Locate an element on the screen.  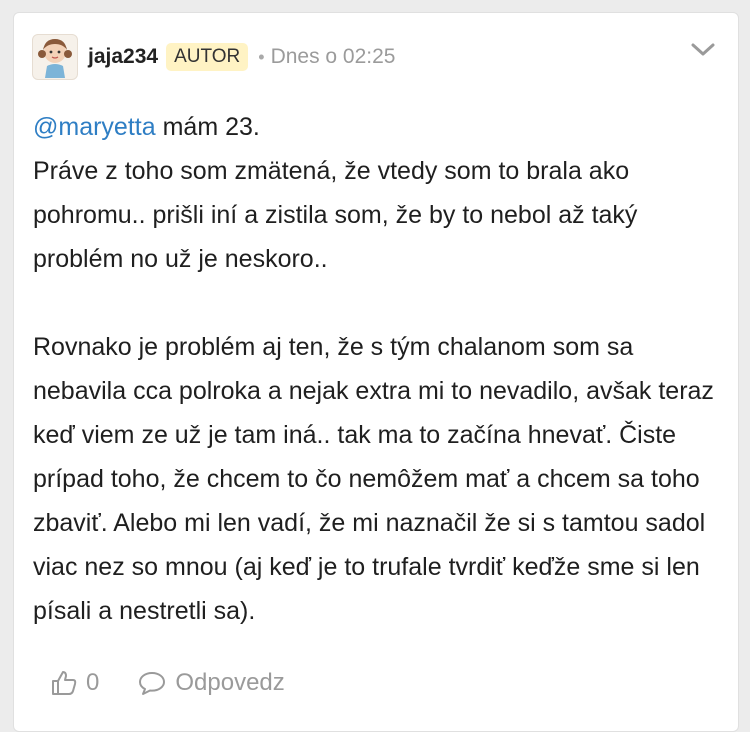
reply-button: Odpovedz is located at coordinates (211, 683).